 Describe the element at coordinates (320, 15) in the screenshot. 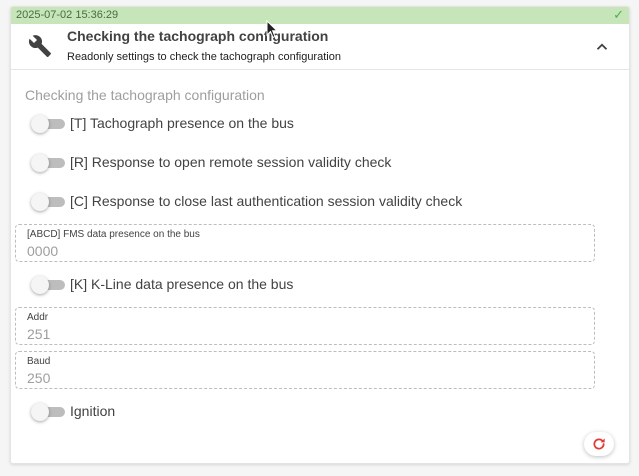

I see `status-bar: 2025-07-02 15:36:29 ✓` at that location.